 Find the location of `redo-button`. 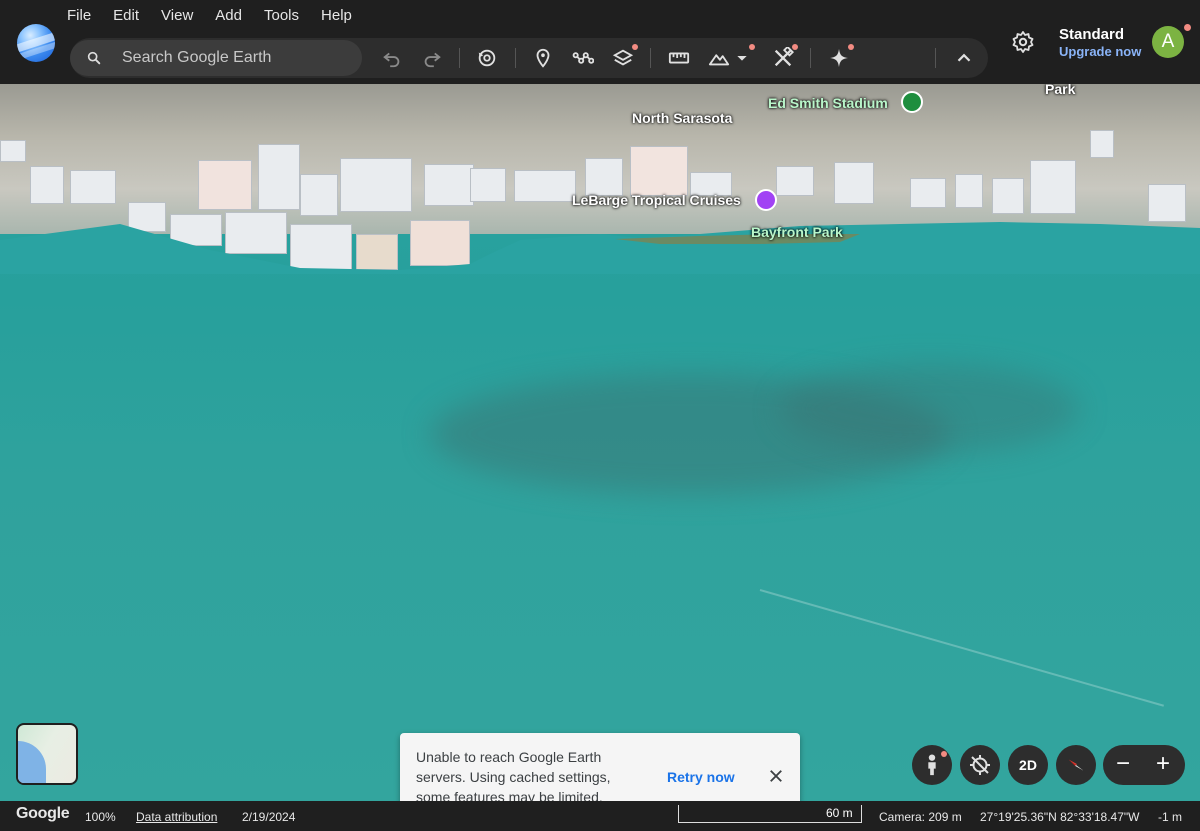

redo-button is located at coordinates (432, 58).